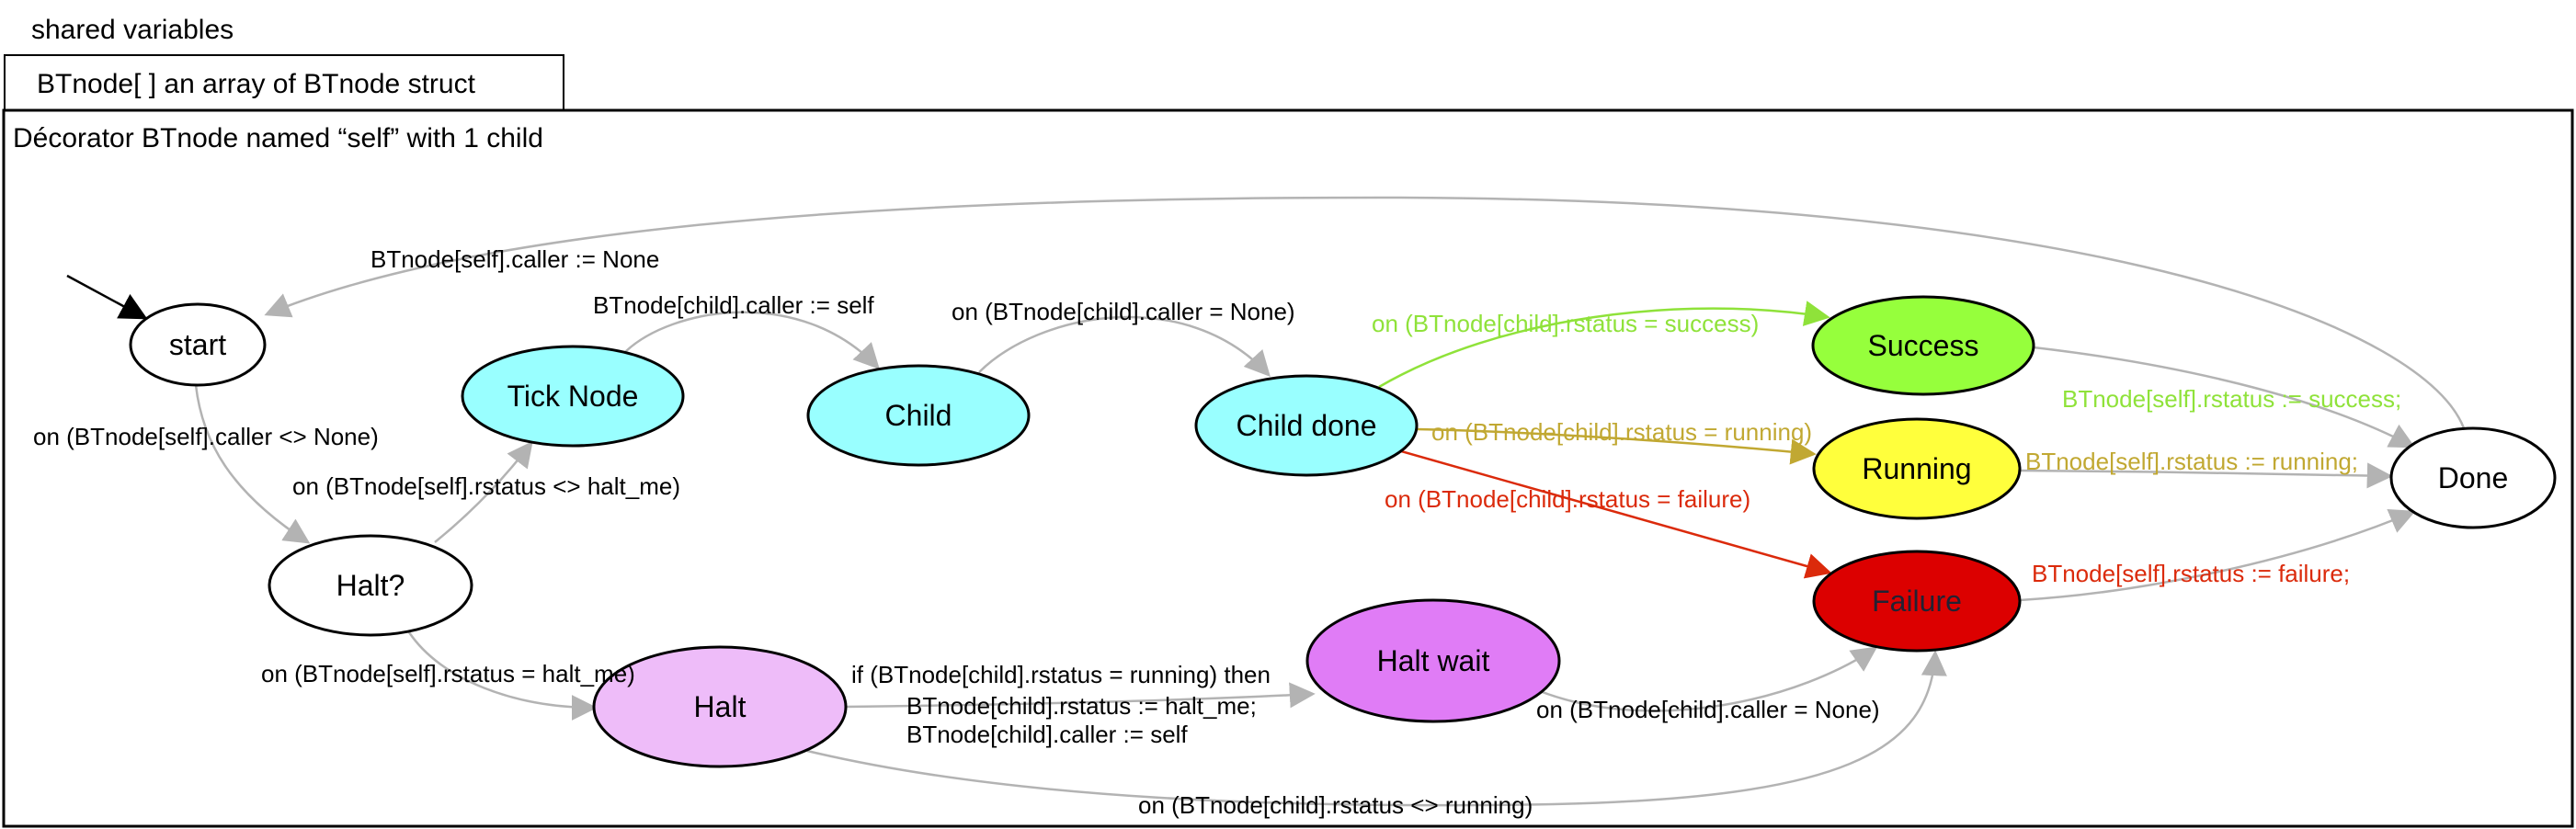 This screenshot has height=829, width=2576. I want to click on node-success-label: Success, so click(1923, 345).